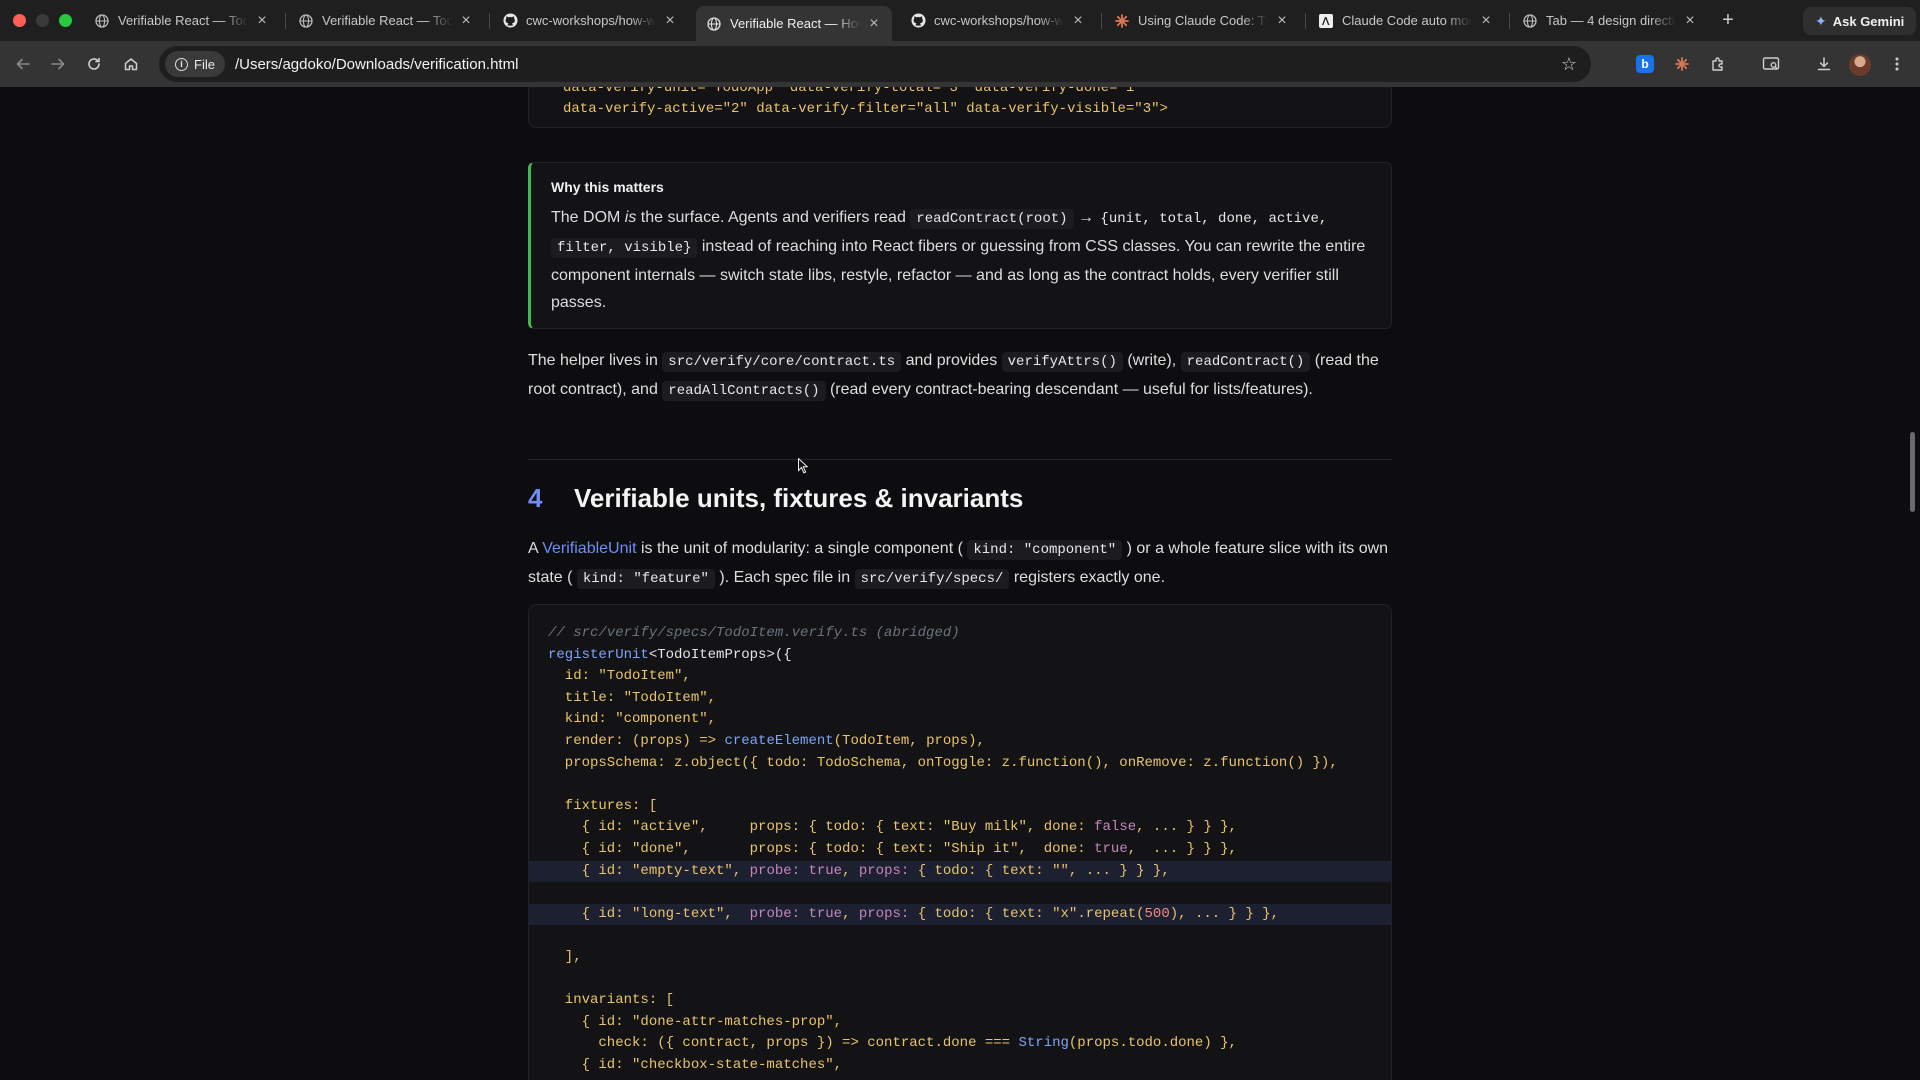  What do you see at coordinates (1771, 64) in the screenshot?
I see `reading-mode-icon` at bounding box center [1771, 64].